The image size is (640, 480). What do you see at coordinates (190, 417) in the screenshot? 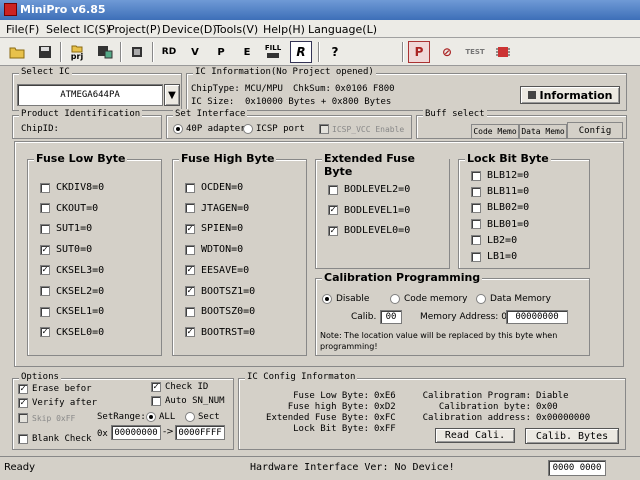
I see `radio-range-sect` at bounding box center [190, 417].